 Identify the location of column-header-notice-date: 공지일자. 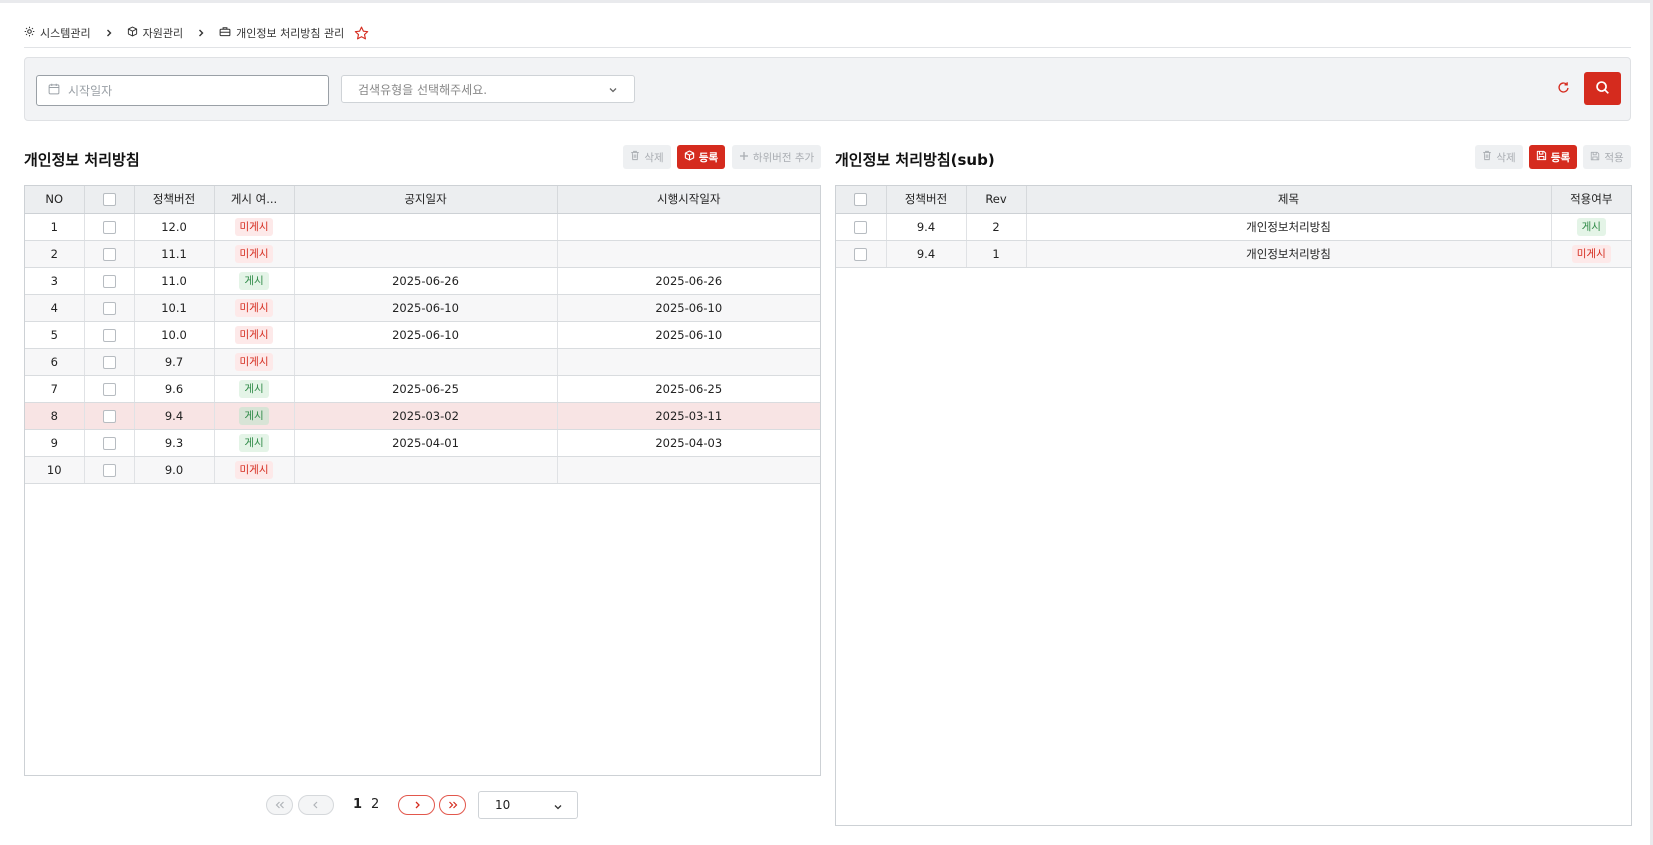
(426, 200).